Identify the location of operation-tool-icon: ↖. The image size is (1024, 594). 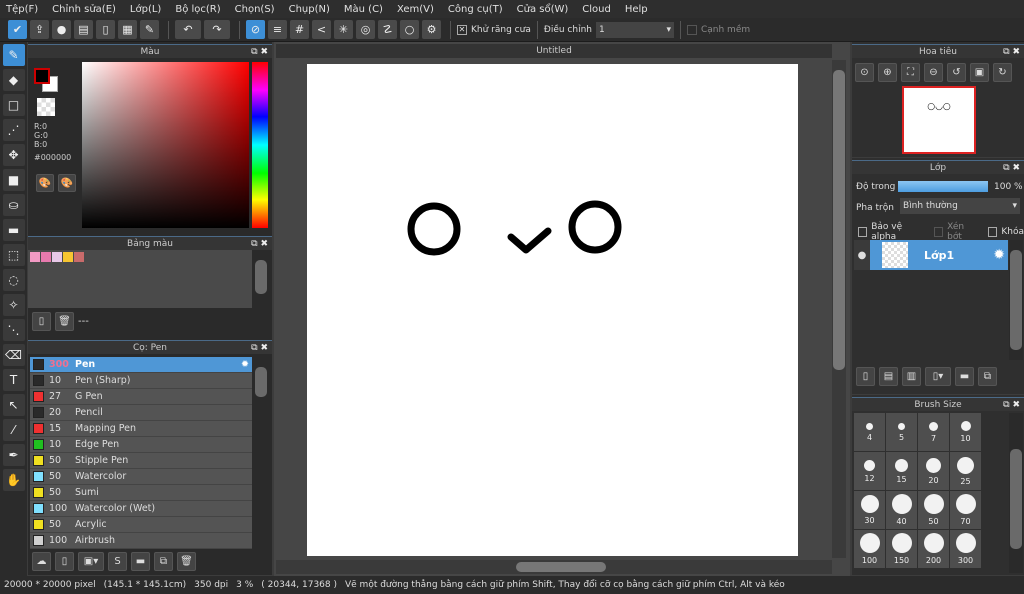
(13, 405).